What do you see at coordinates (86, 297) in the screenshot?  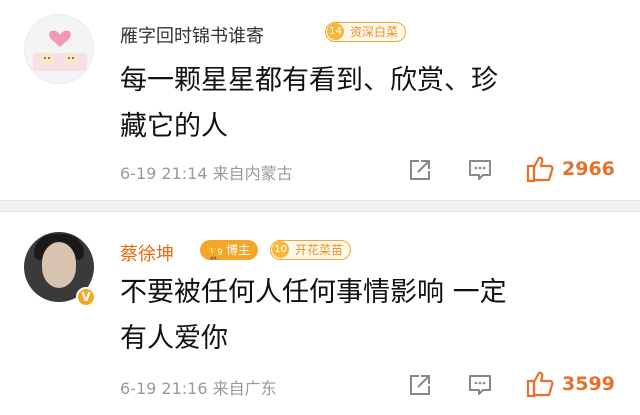 I see `verified-badge-icon: V` at bounding box center [86, 297].